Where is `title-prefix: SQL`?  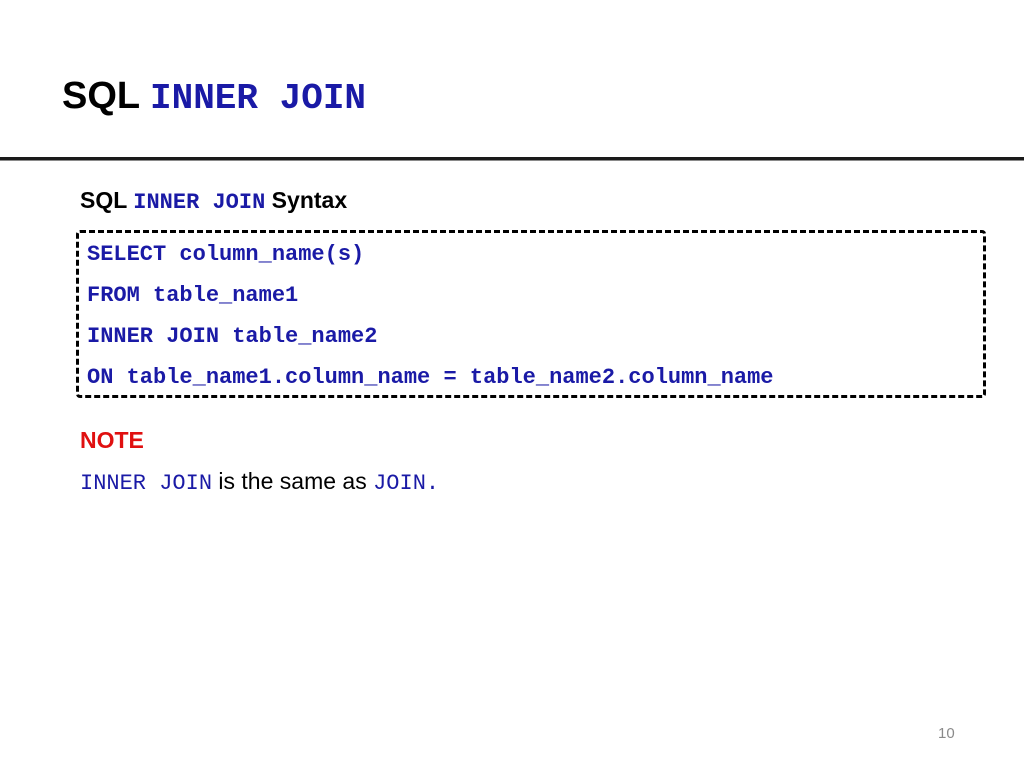 title-prefix: SQL is located at coordinates (106, 96).